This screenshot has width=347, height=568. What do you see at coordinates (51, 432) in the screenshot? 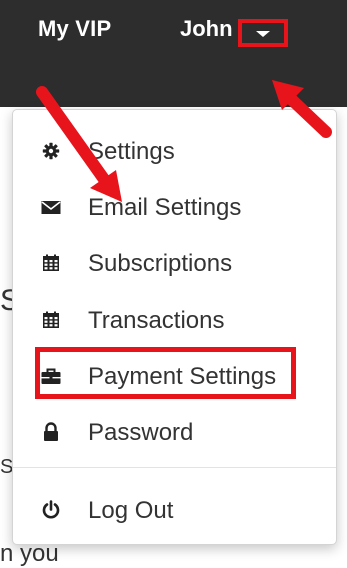
I see `lock-icon` at bounding box center [51, 432].